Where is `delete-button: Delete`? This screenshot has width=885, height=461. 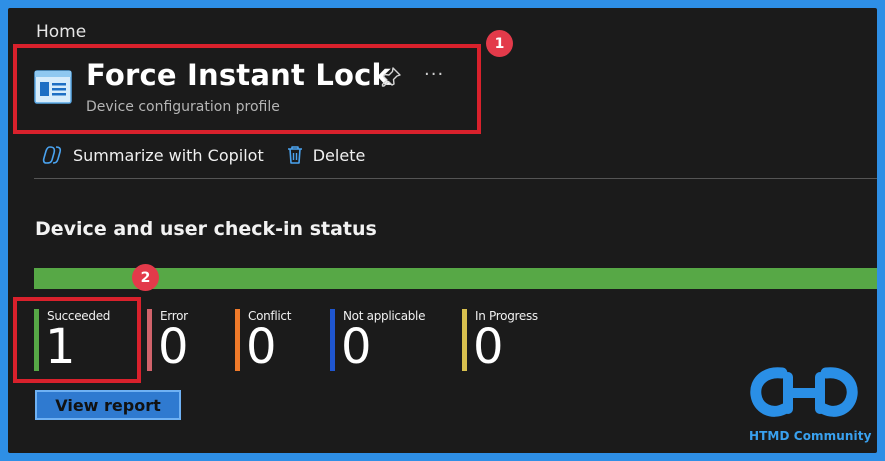
delete-button: Delete is located at coordinates (326, 155).